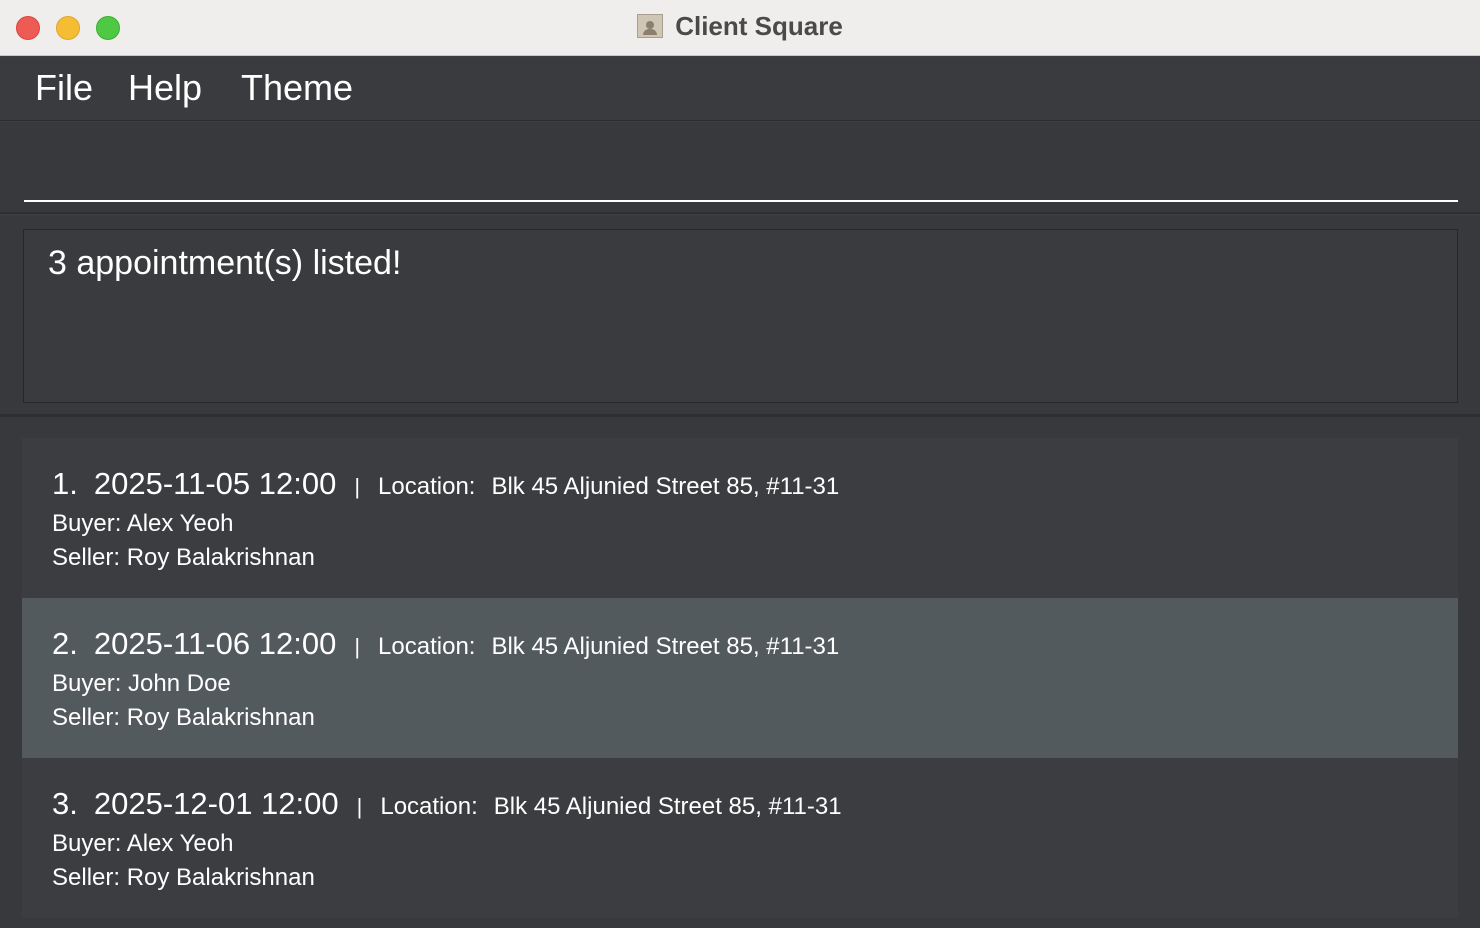  What do you see at coordinates (215, 643) in the screenshot?
I see `appointment-datetime: 2025-11-06 12:00` at bounding box center [215, 643].